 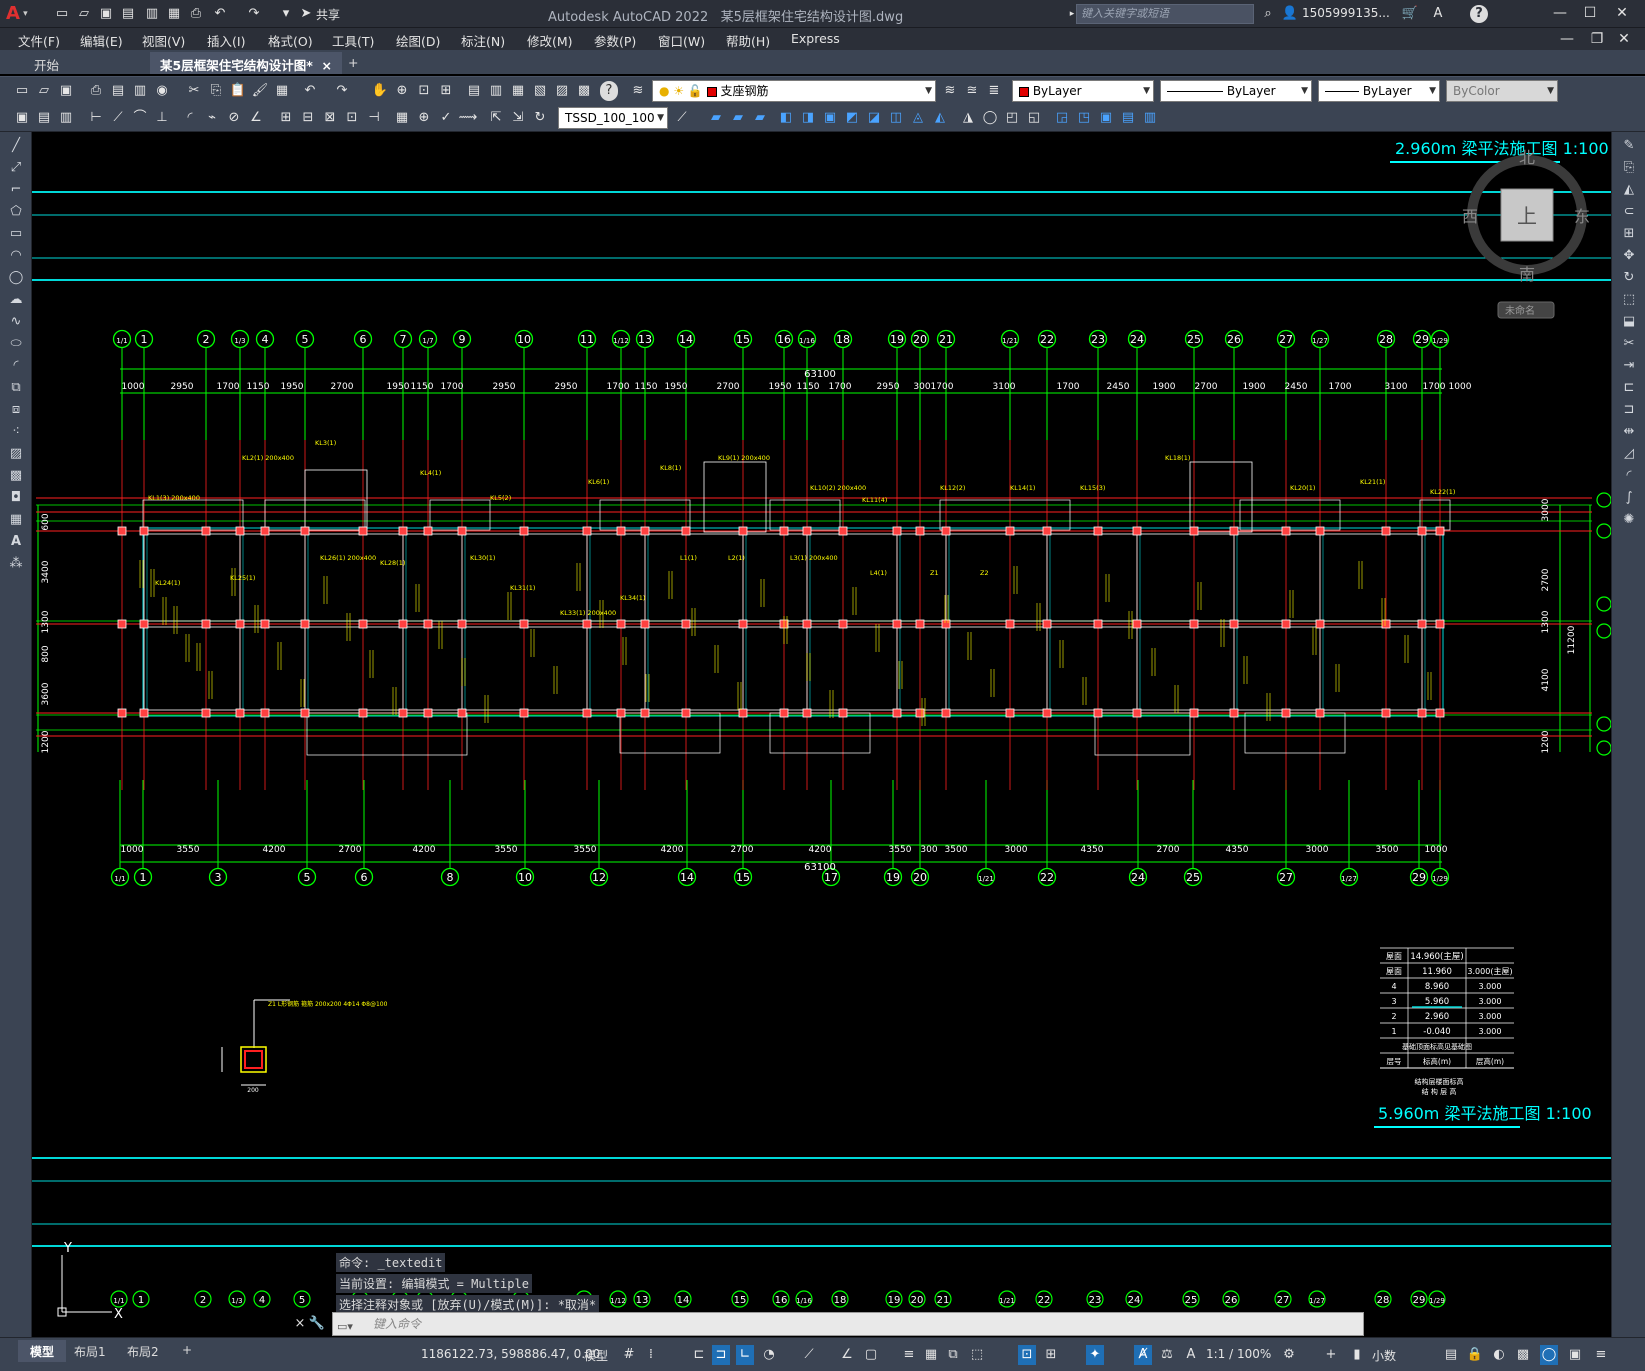 I want to click on dim-edit-icon: ⇱, so click(x=496, y=118).